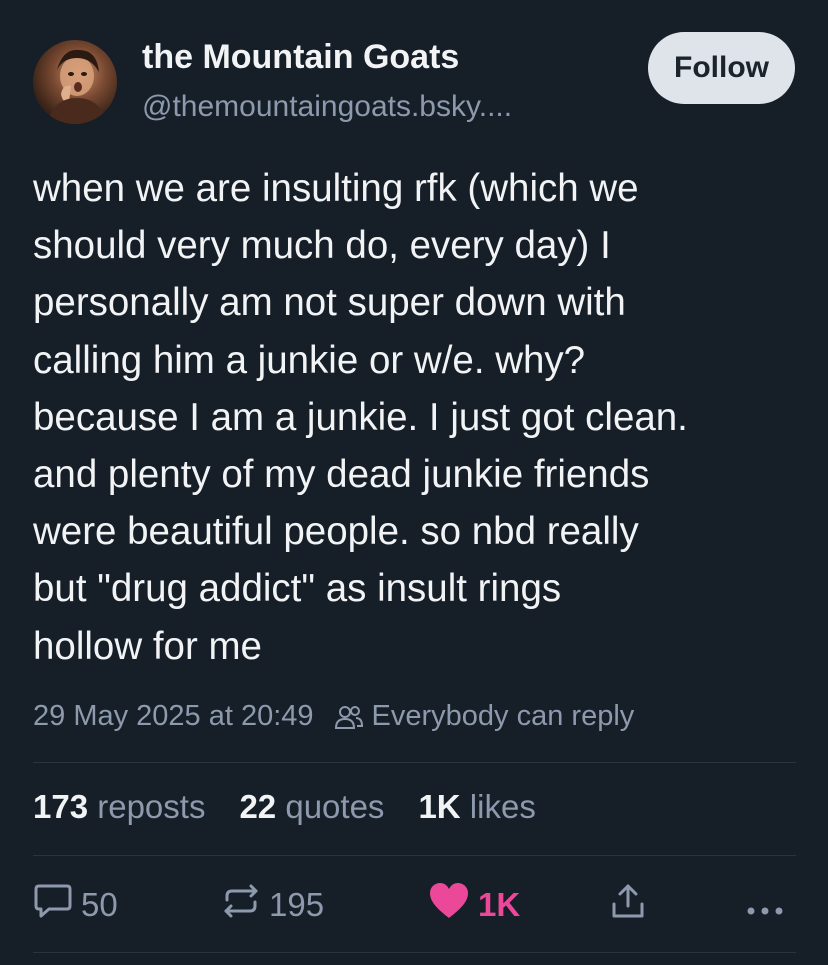 The image size is (828, 965). Describe the element at coordinates (503, 716) in the screenshot. I see `reply-setting-label: Everybody can reply` at that location.